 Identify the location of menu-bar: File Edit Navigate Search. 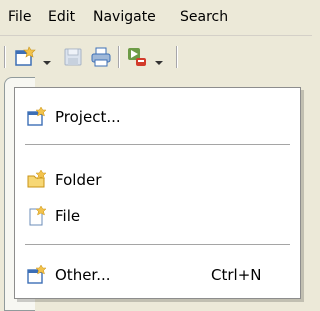
(156, 18).